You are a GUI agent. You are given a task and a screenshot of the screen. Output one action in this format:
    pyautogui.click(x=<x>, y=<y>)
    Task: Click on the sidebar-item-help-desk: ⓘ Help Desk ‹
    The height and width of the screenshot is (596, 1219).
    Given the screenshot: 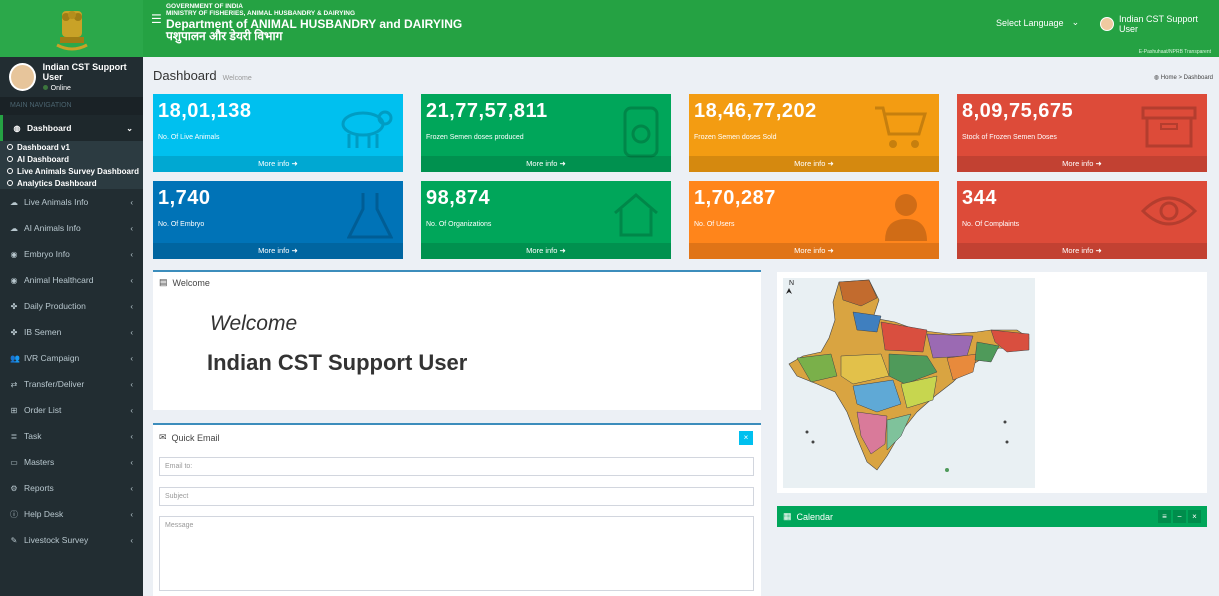 What is the action you would take?
    pyautogui.click(x=71, y=514)
    